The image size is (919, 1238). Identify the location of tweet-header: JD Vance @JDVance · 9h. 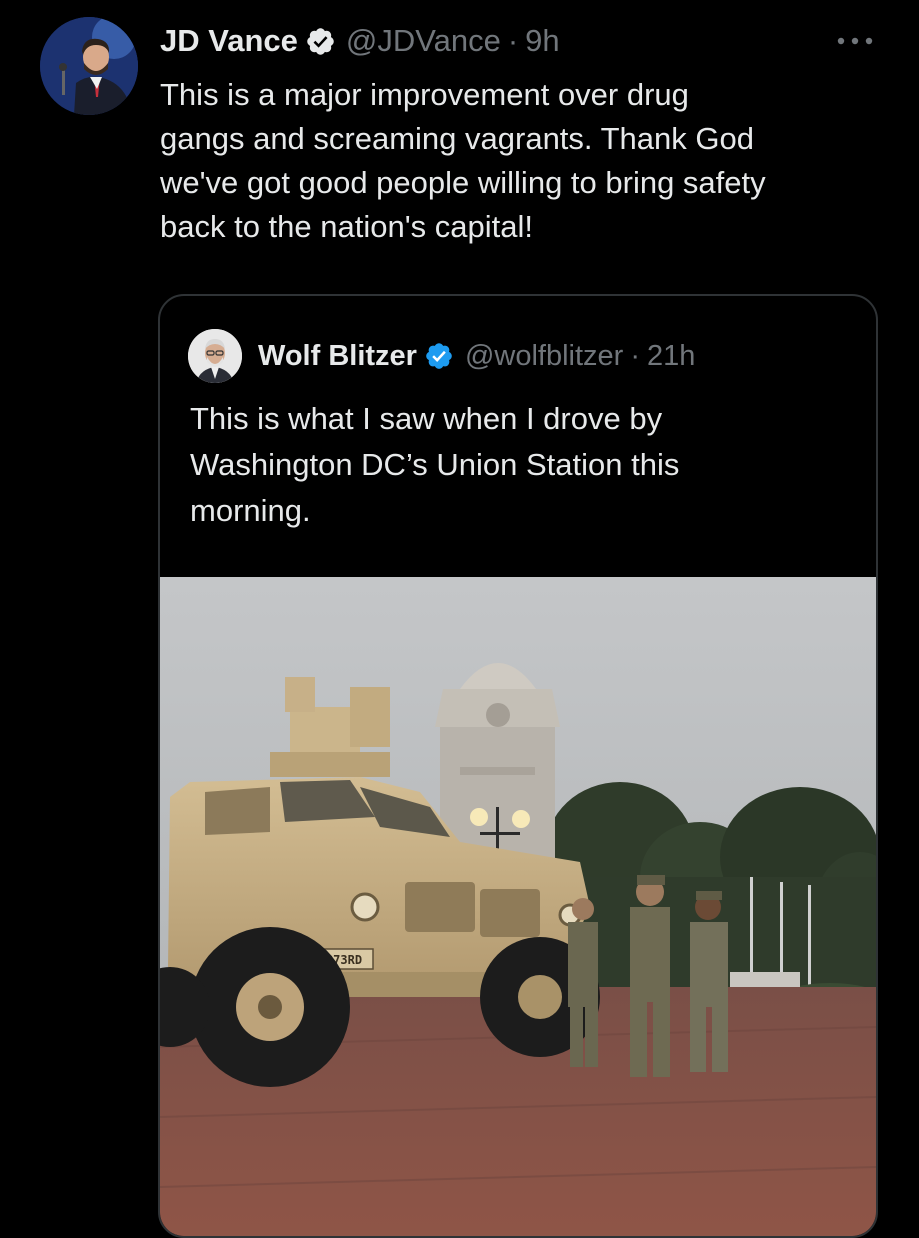
(360, 41).